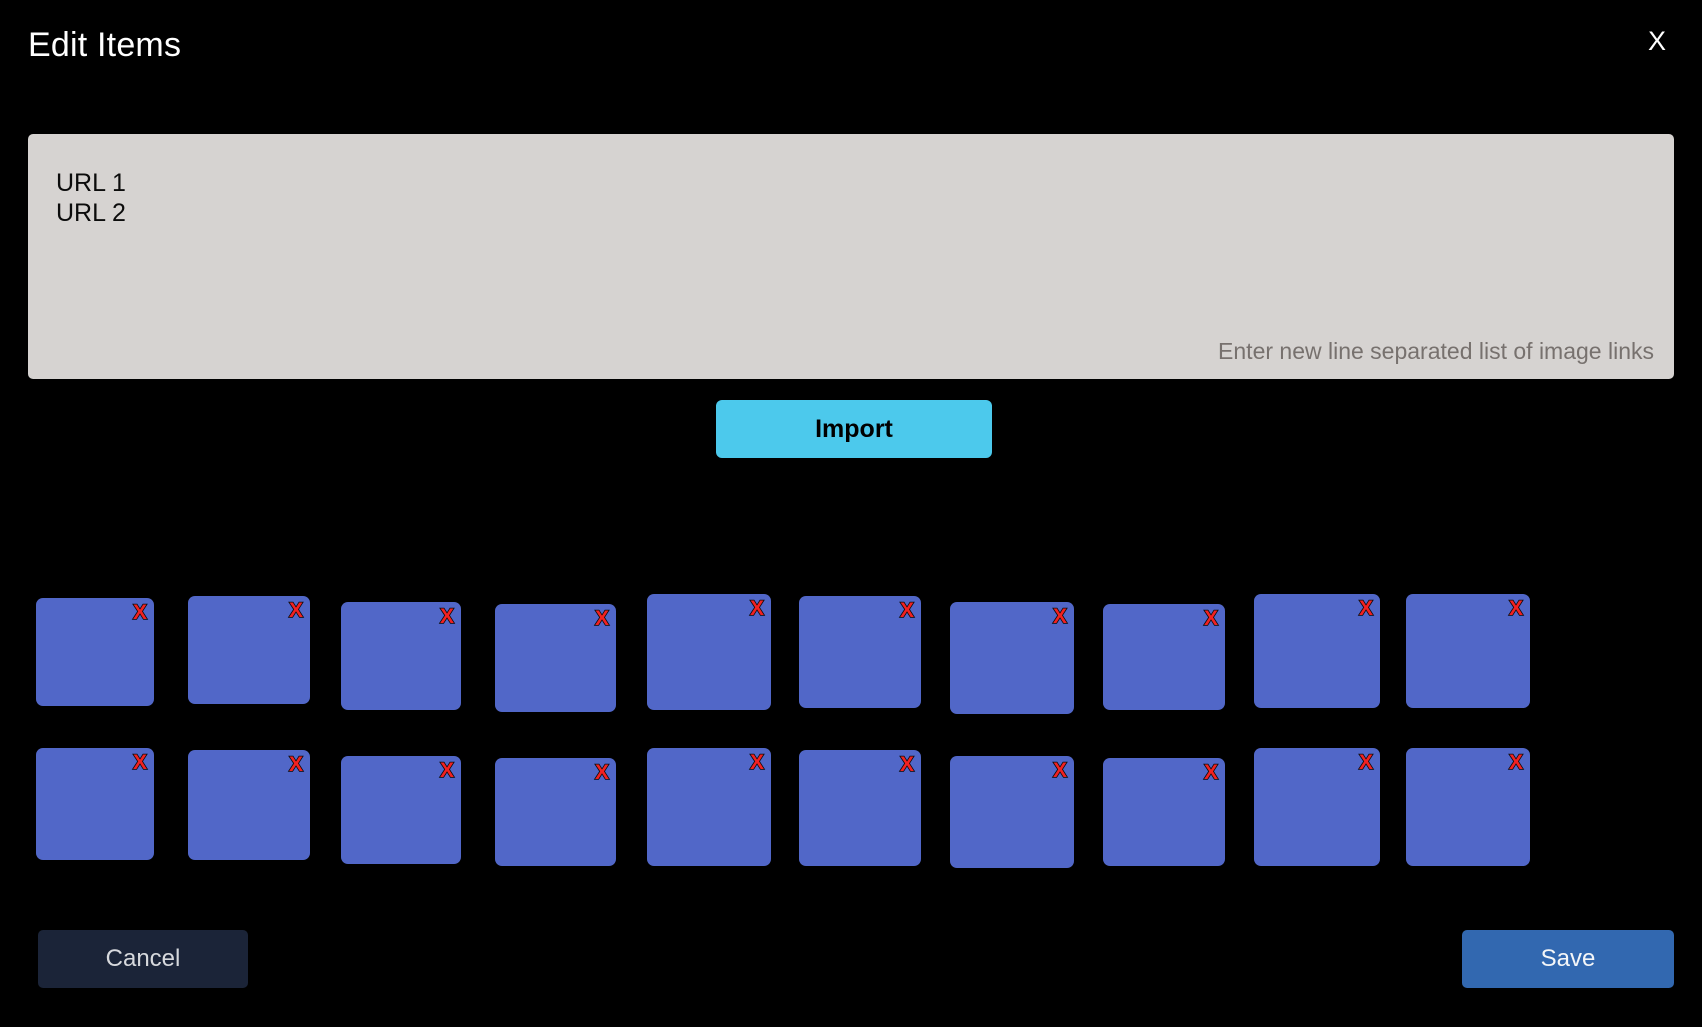 The width and height of the screenshot is (1702, 1027). Describe the element at coordinates (1657, 41) in the screenshot. I see `close-icon: X` at that location.